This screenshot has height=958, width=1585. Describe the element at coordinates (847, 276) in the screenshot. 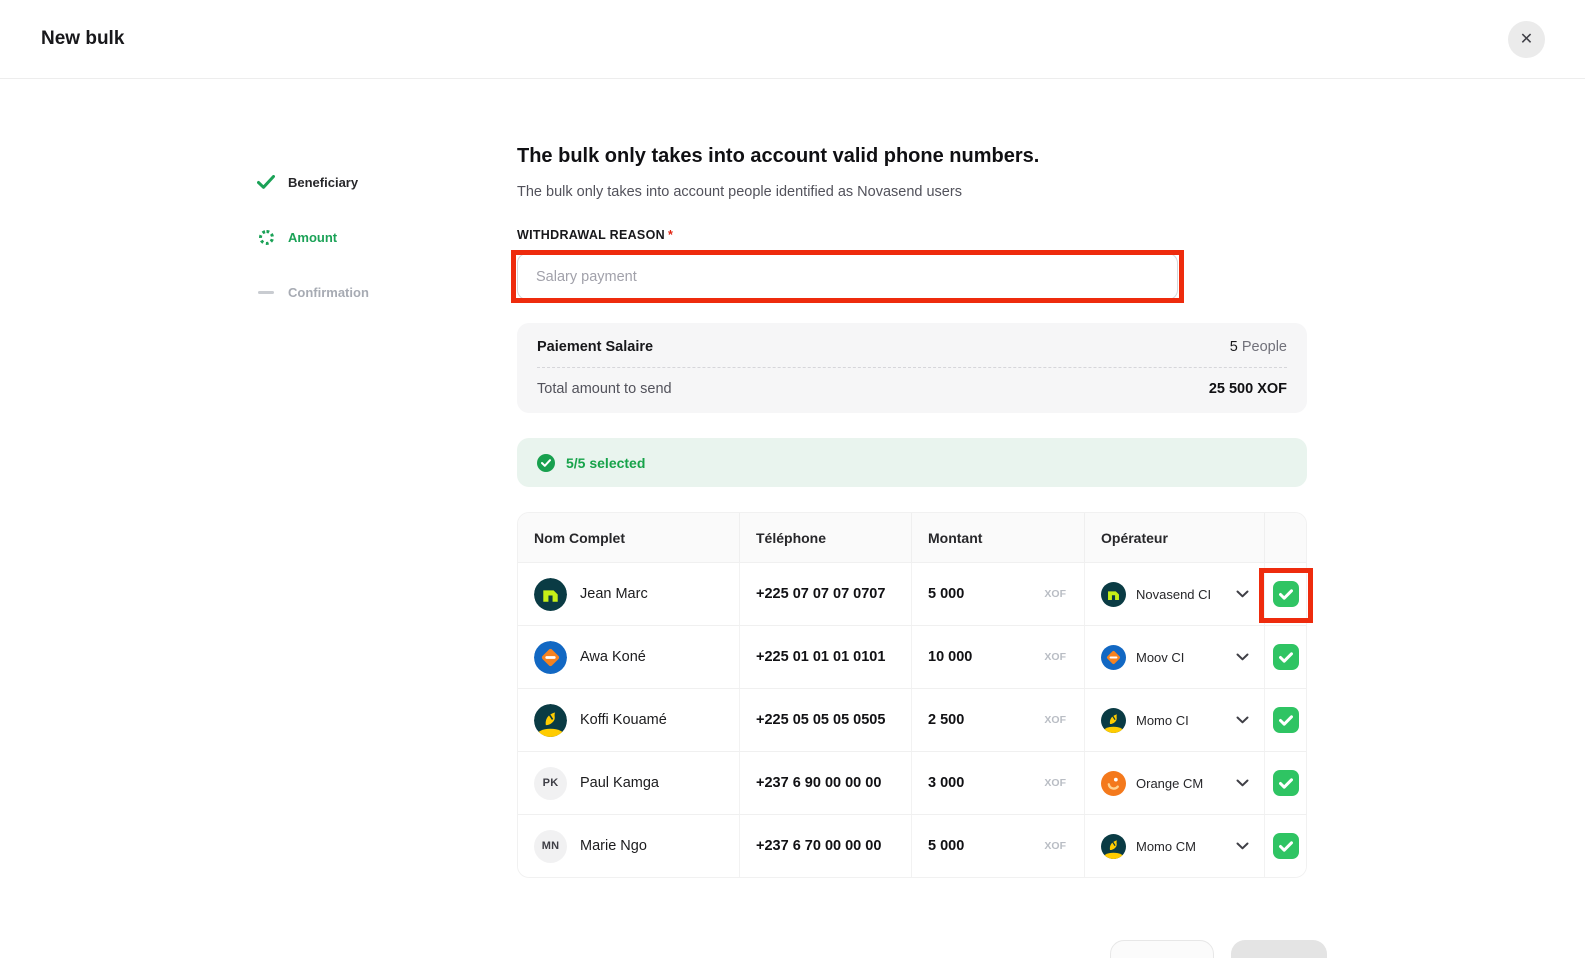

I see `withdrawal-reason-input` at that location.